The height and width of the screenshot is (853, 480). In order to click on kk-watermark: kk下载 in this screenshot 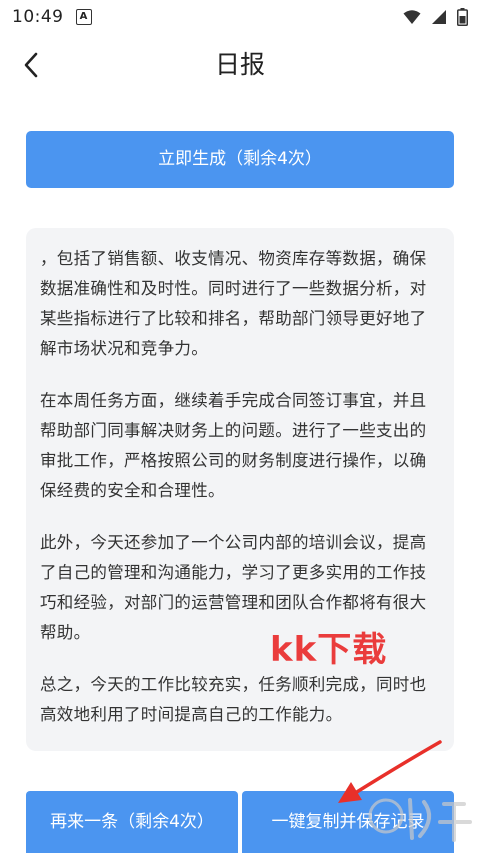, I will do `click(329, 650)`.